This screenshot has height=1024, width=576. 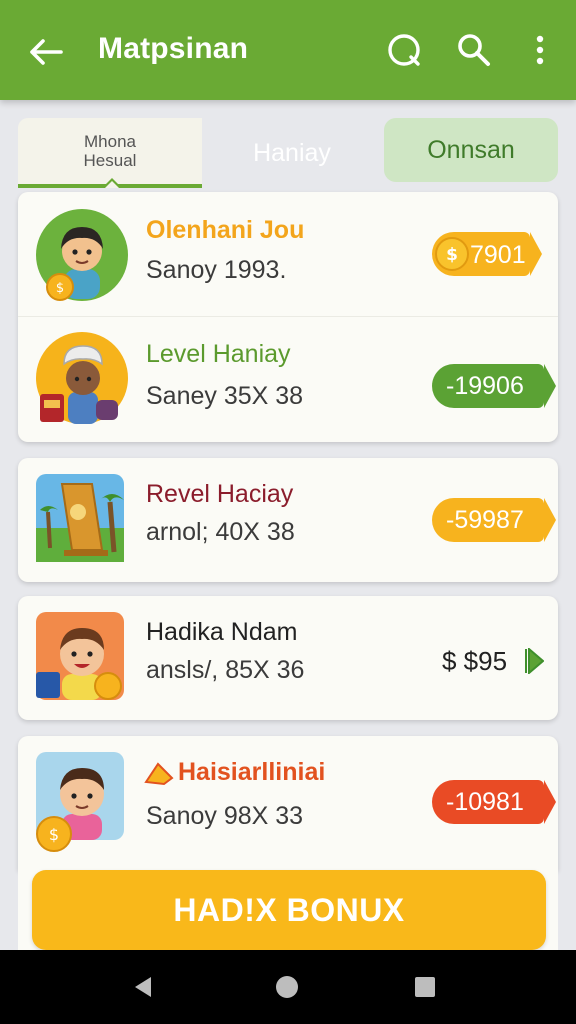 I want to click on flame-icon, so click(x=159, y=775).